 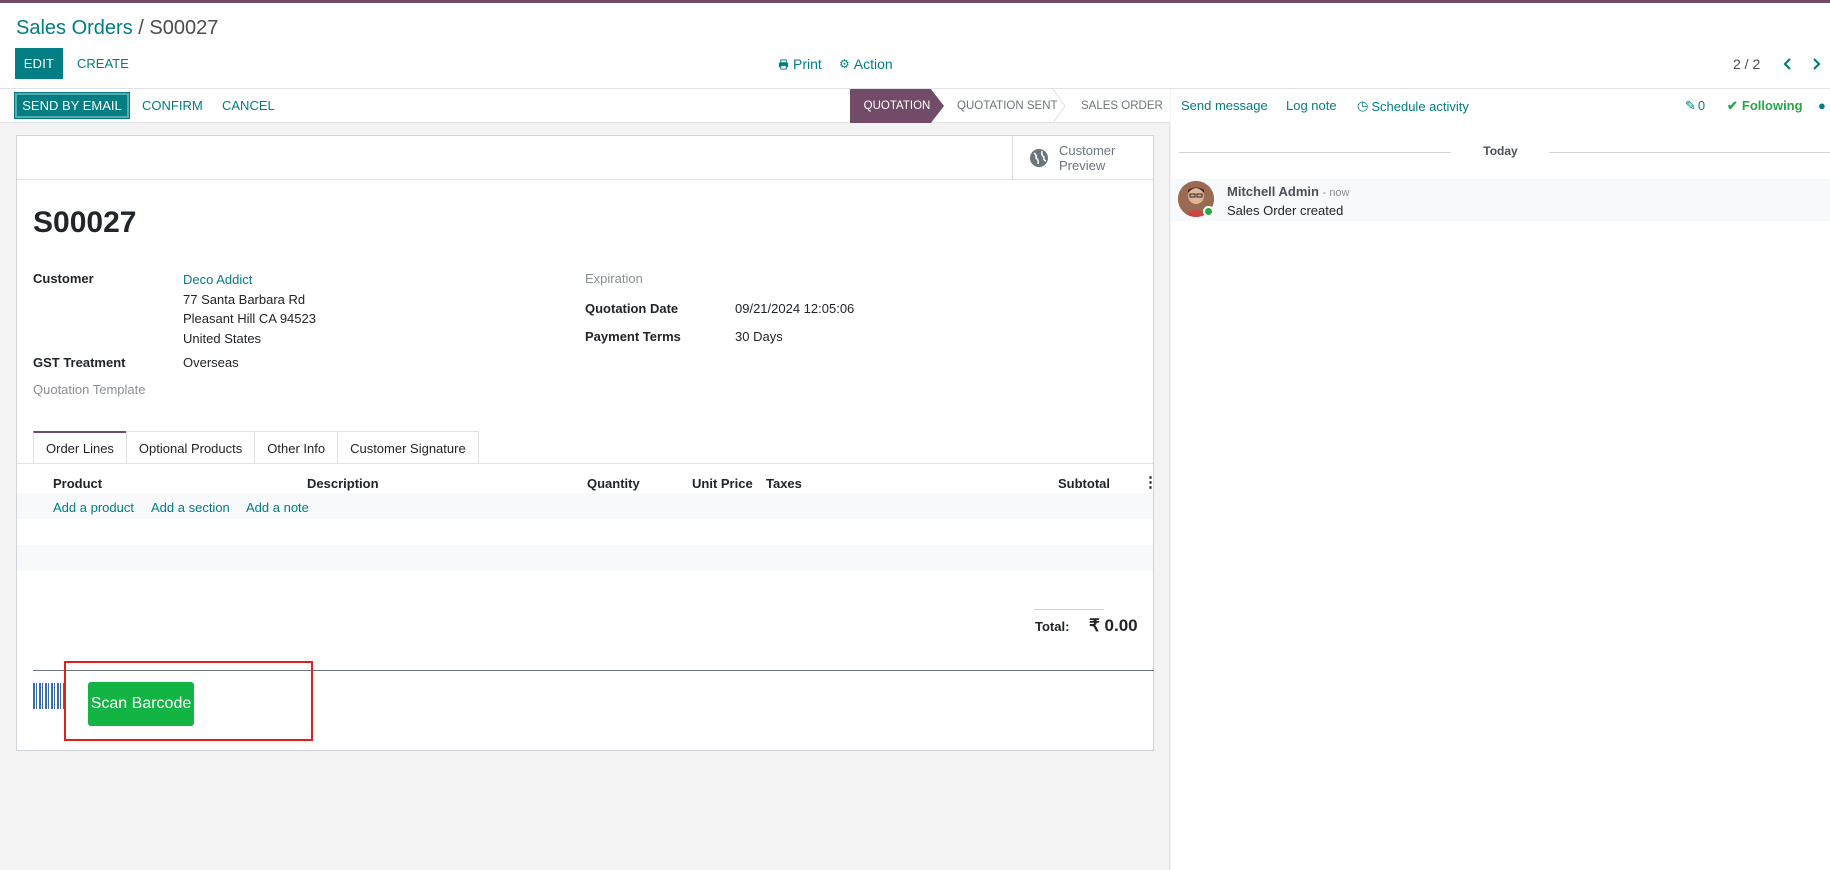 What do you see at coordinates (1082, 165) in the screenshot?
I see `customer-preview-label-2: Preview` at bounding box center [1082, 165].